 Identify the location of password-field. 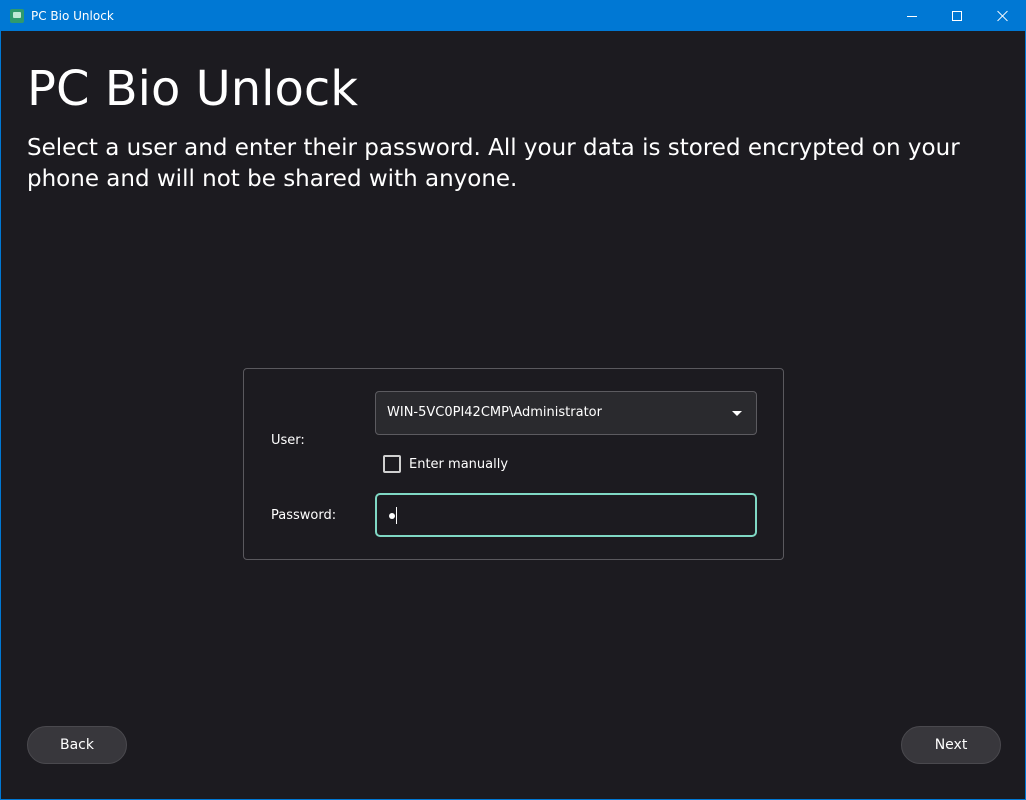
(566, 515).